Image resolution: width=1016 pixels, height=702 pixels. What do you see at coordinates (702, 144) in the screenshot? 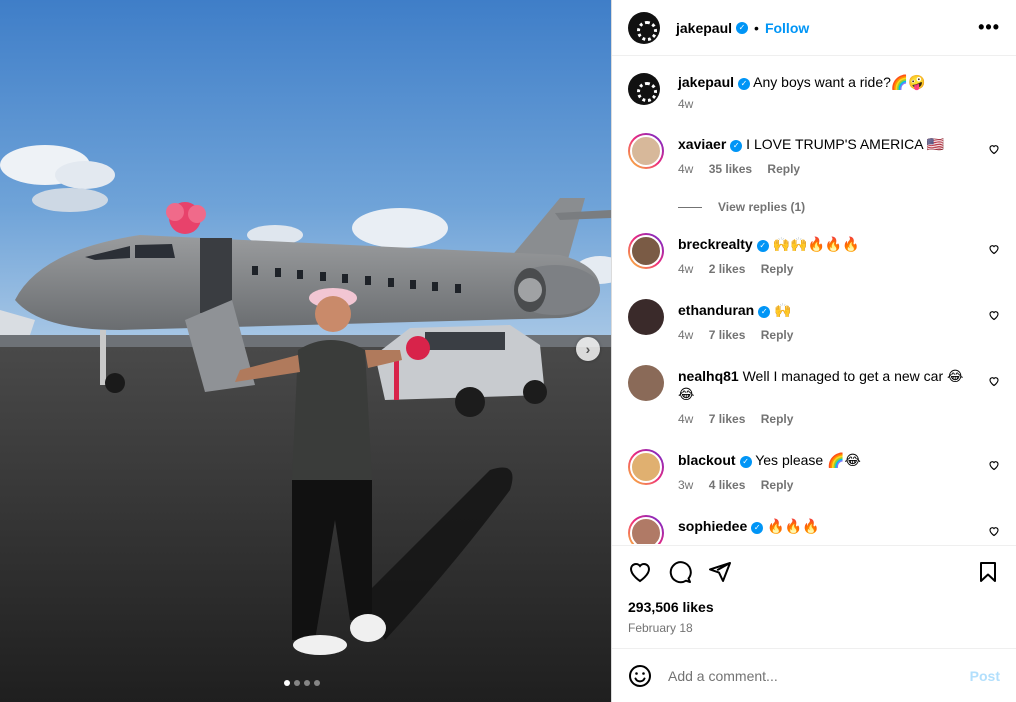
I see `comment-username: xaviaer` at bounding box center [702, 144].